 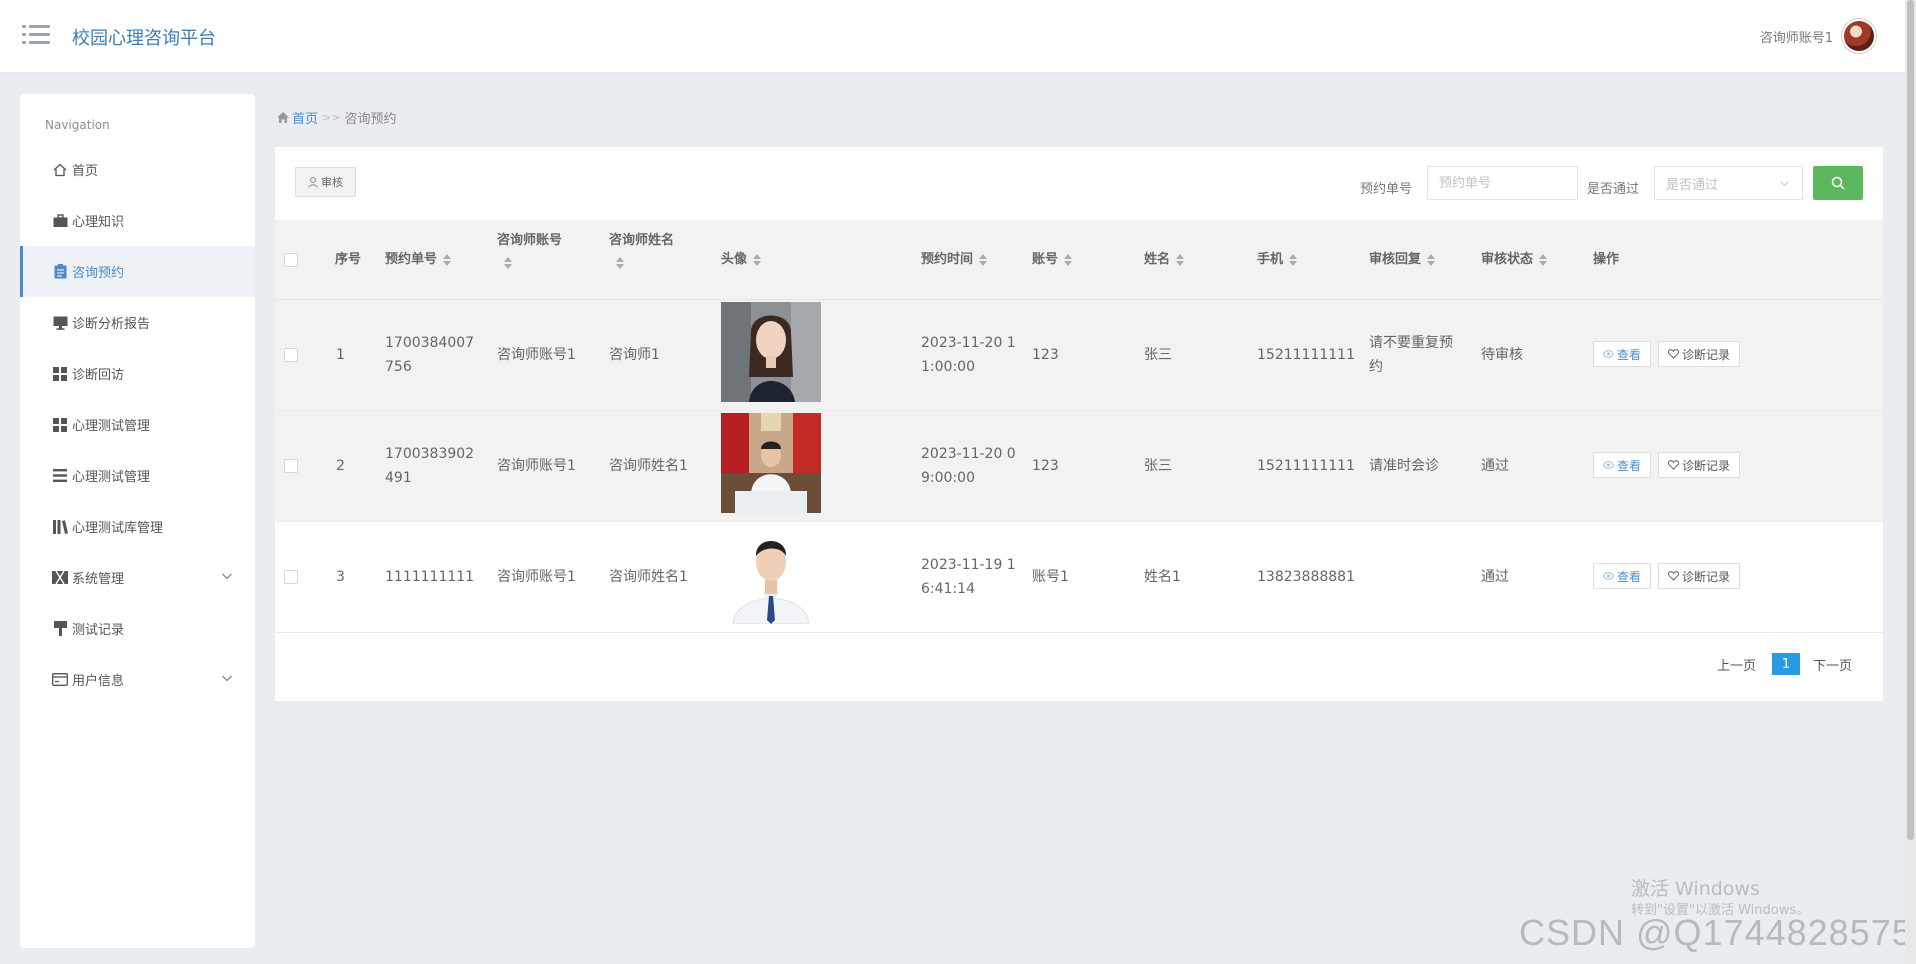 What do you see at coordinates (111, 324) in the screenshot?
I see `sidebar-item-label: 诊断分析报告` at bounding box center [111, 324].